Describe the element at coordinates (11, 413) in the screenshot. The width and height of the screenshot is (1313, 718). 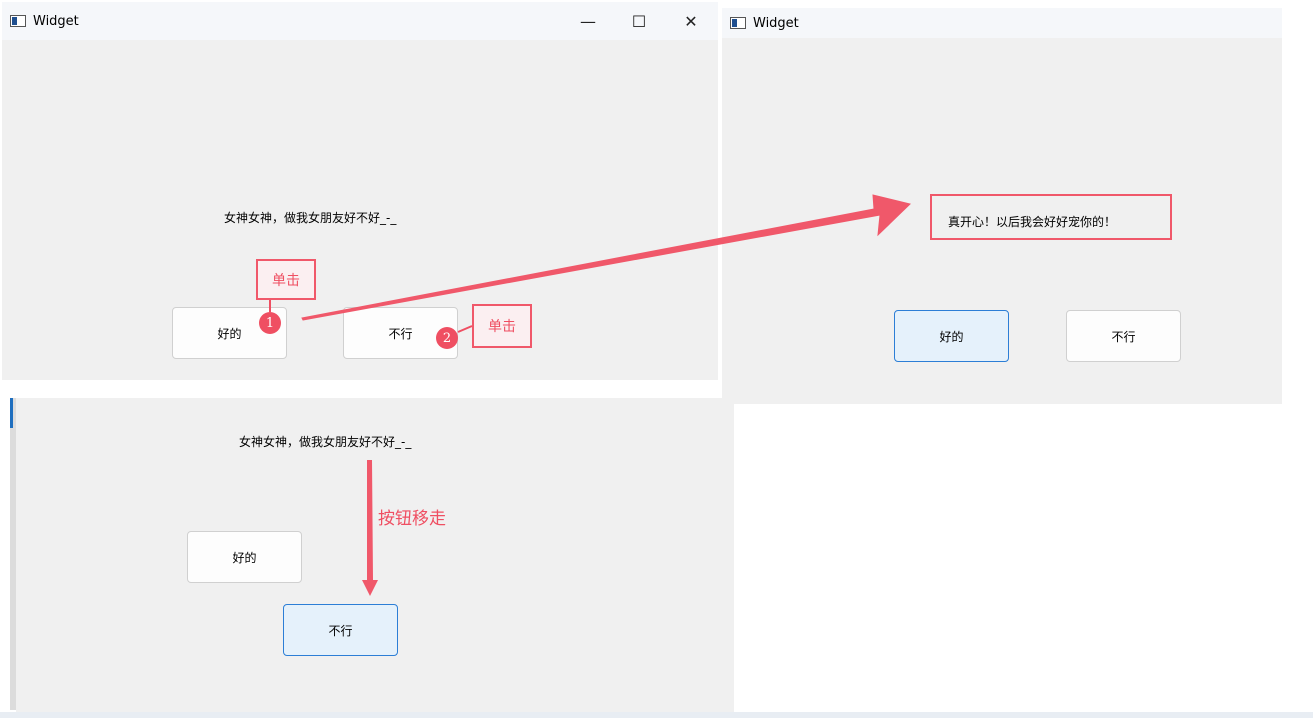
I see `background-window-accent` at that location.